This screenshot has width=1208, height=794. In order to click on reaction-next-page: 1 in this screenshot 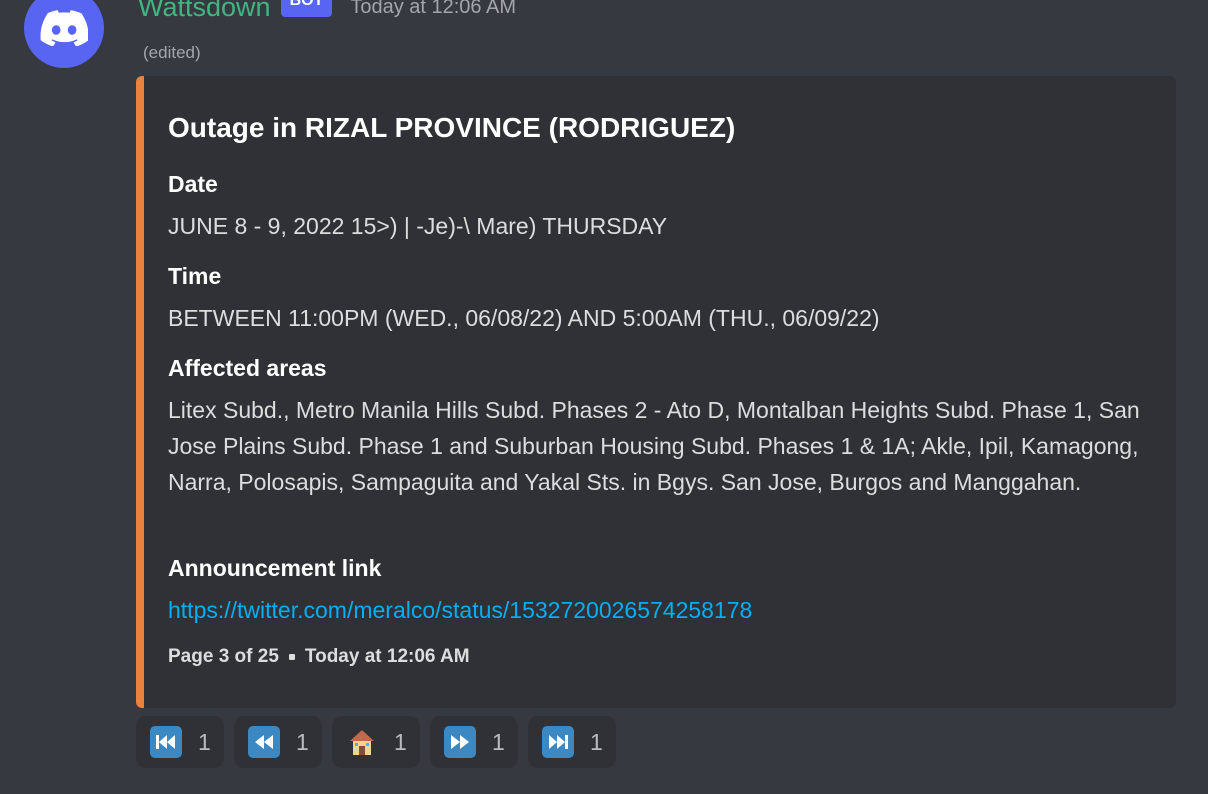, I will do `click(474, 742)`.